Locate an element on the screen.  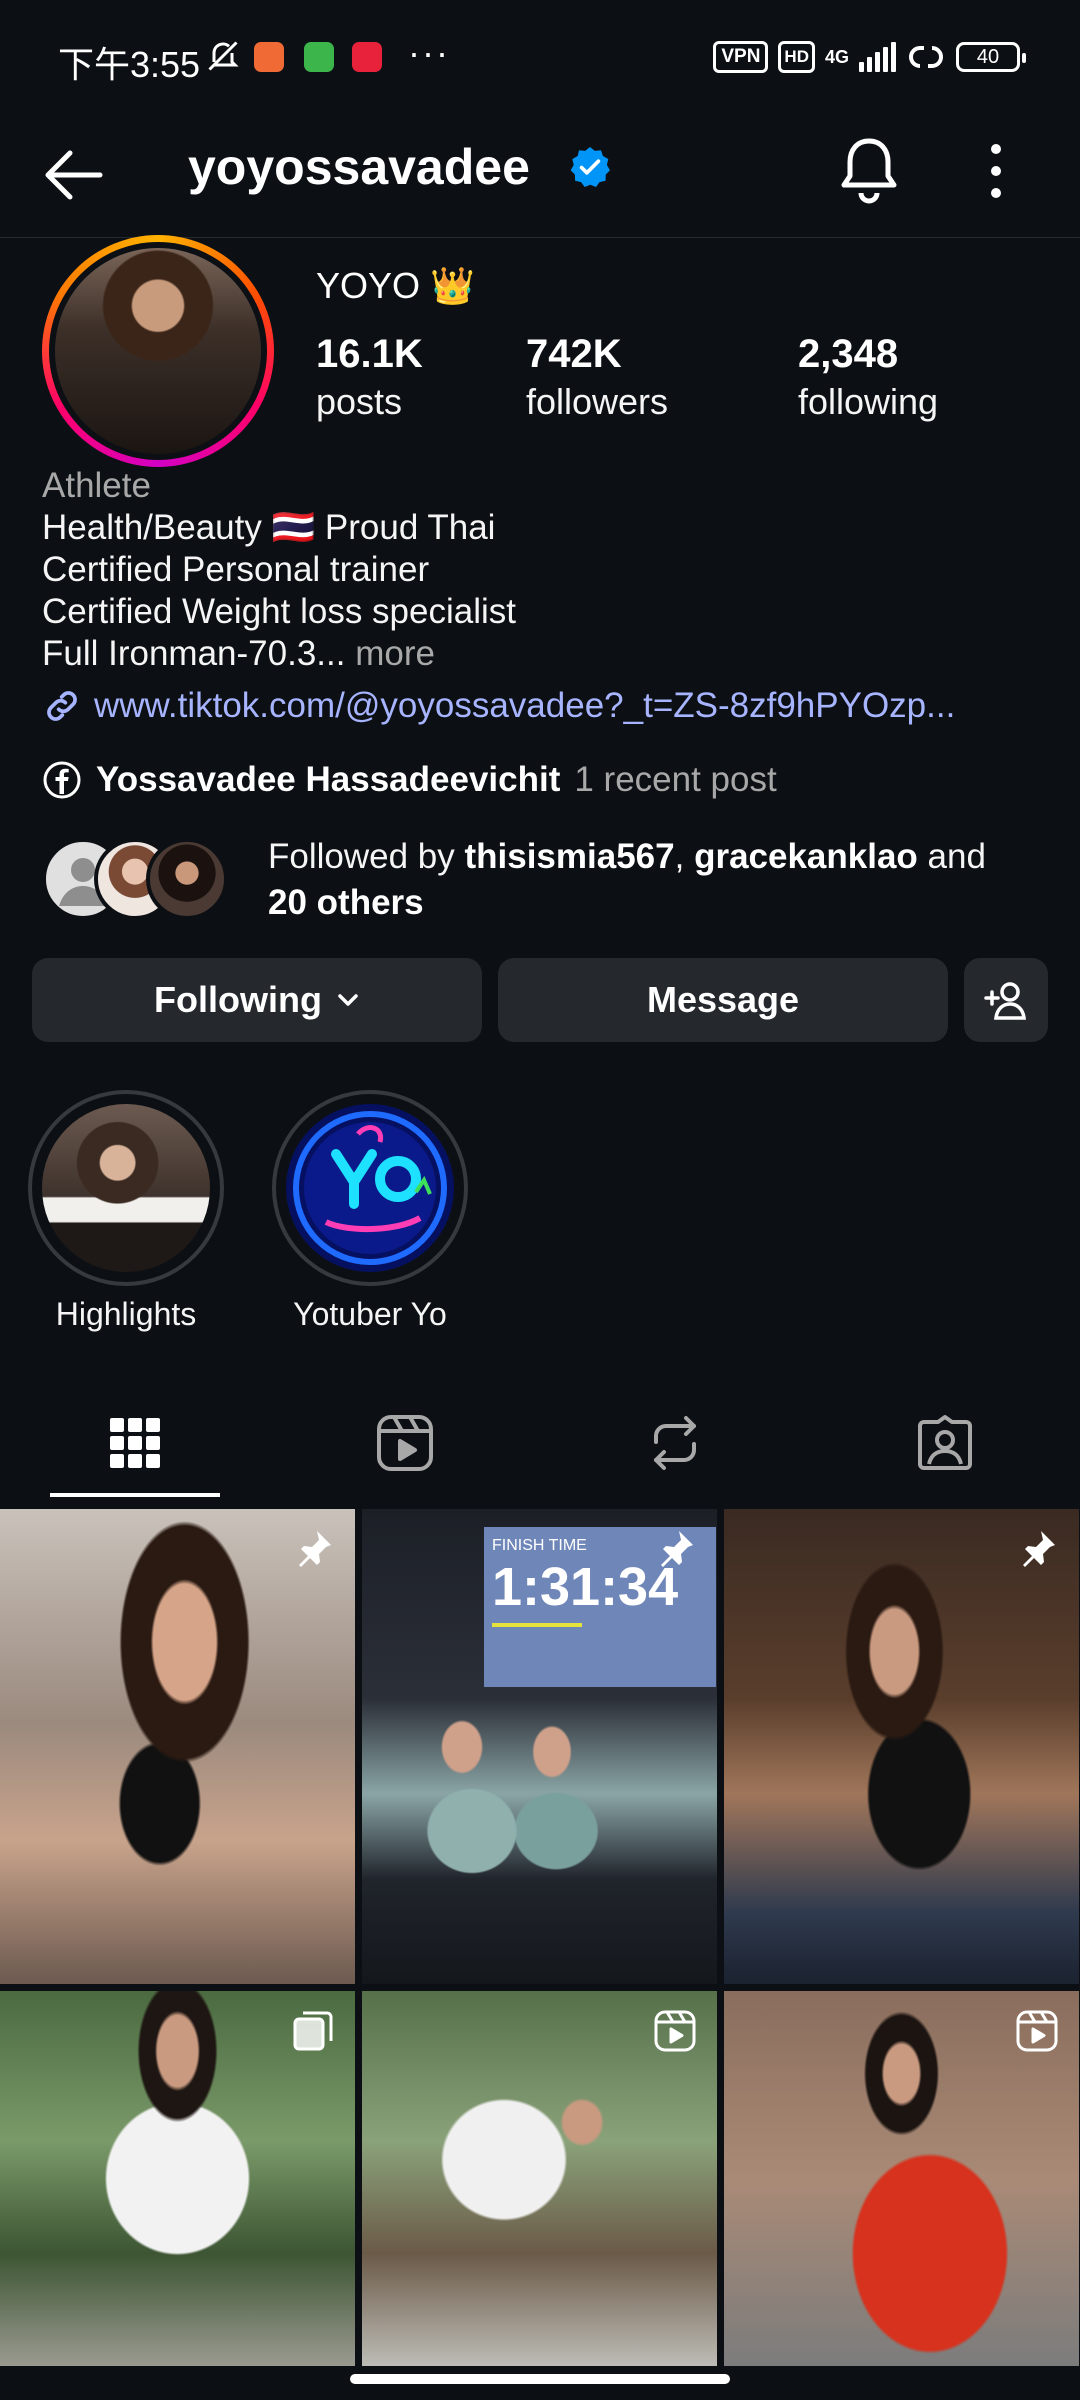
stat-followers: 742K followers is located at coordinates (597, 377).